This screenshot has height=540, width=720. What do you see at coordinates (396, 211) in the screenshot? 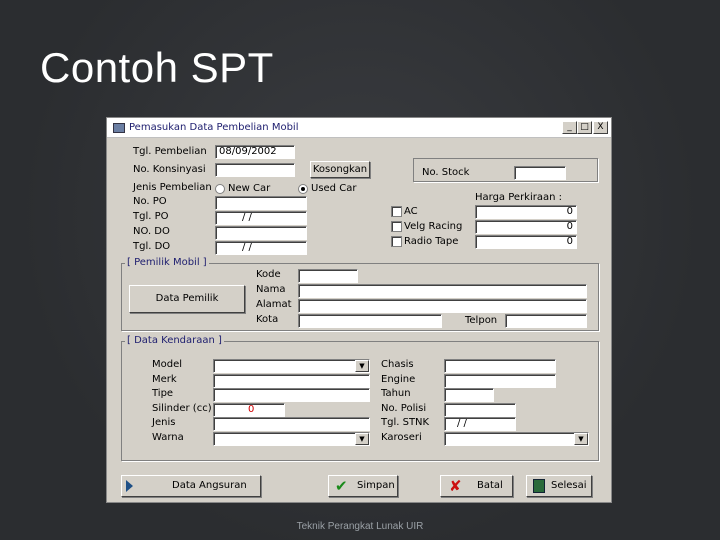
I see `ac-checkbox` at bounding box center [396, 211].